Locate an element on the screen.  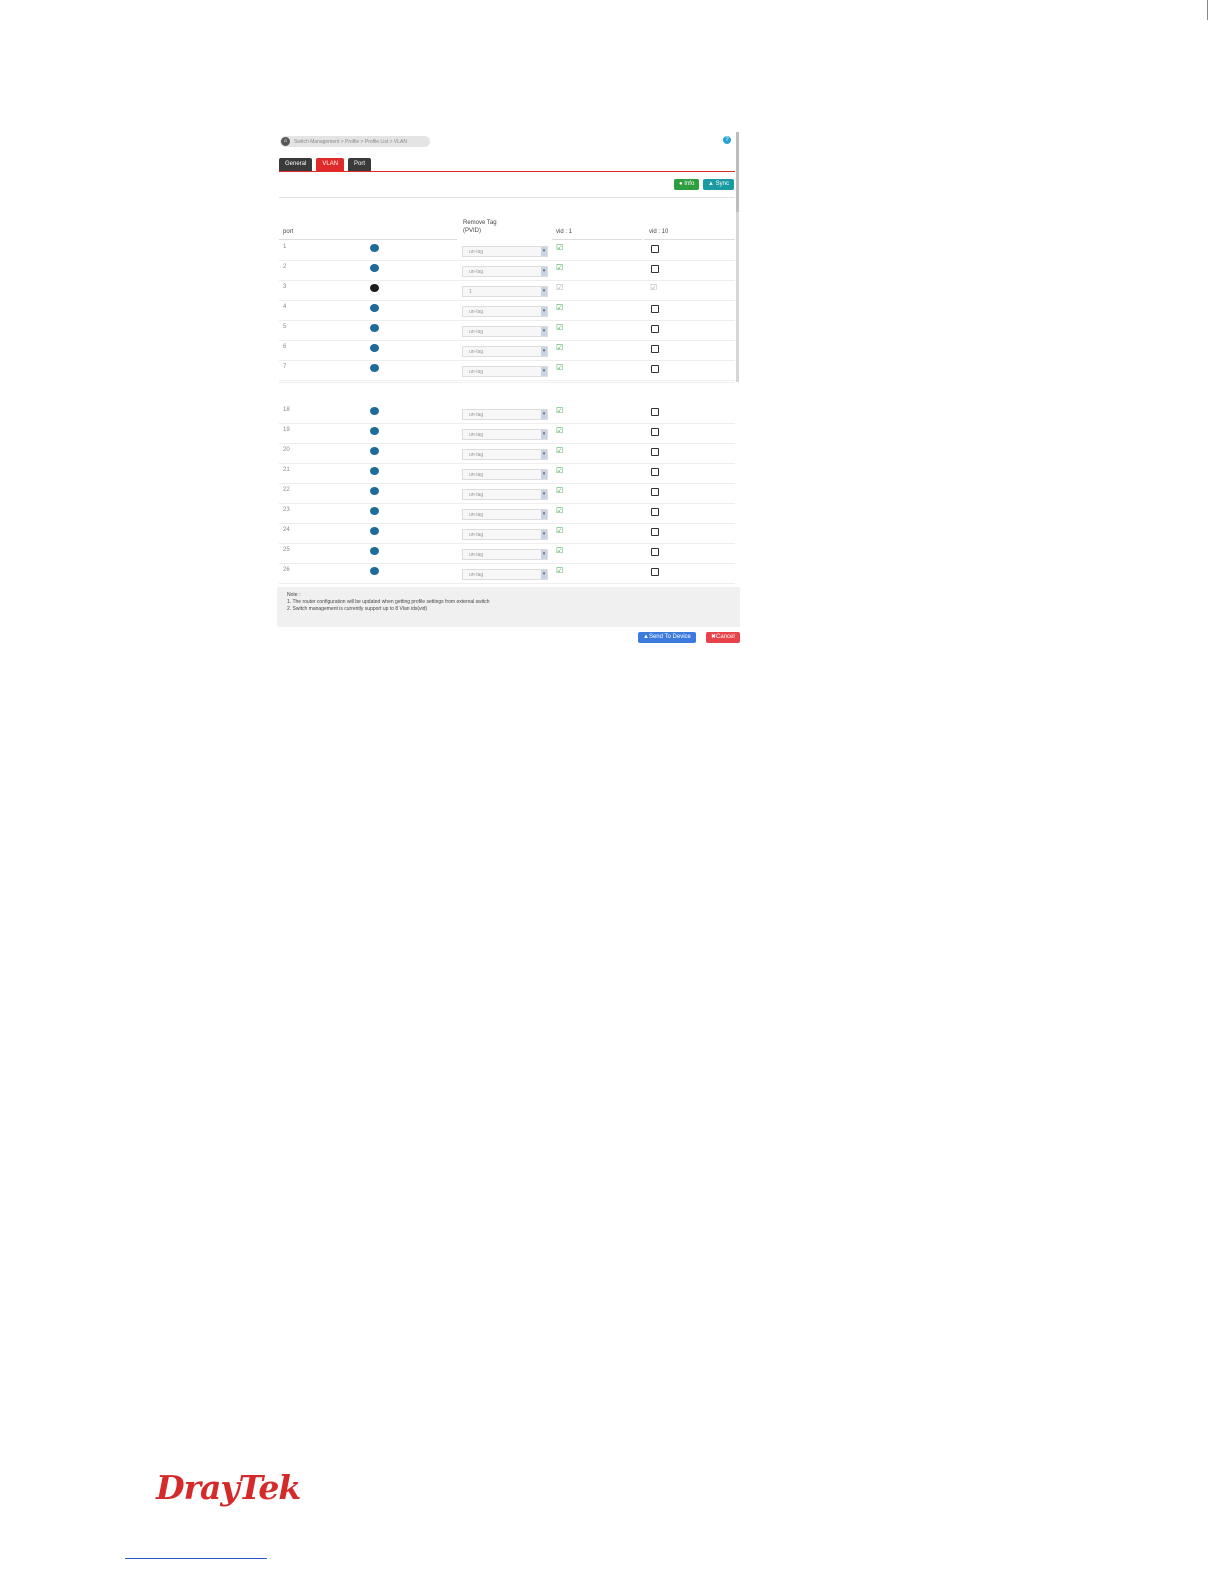
sync-button: ▲ Sync is located at coordinates (718, 184).